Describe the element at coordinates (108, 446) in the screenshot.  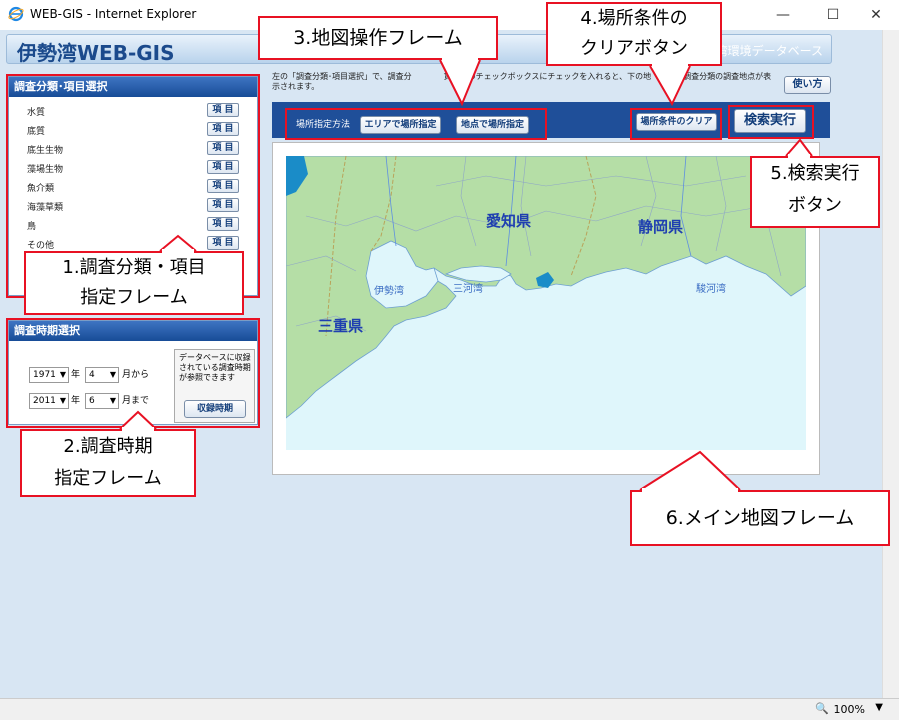
I see `callout-2-line1: 2.調査時期` at that location.